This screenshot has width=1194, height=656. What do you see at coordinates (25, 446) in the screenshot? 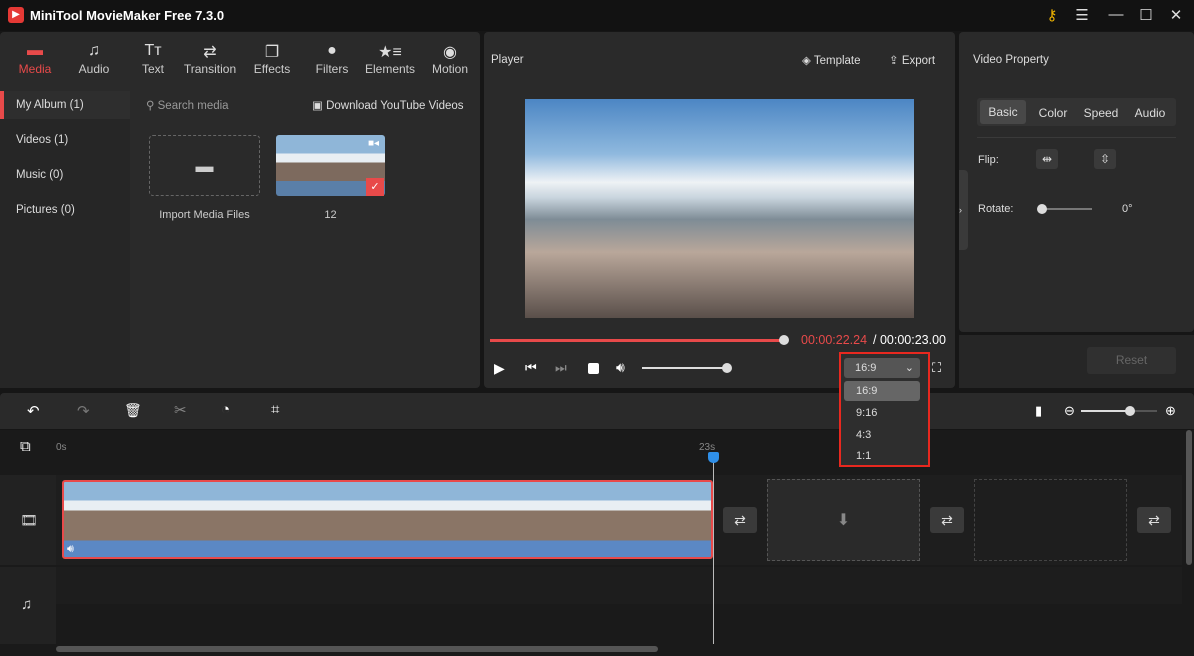
I see `add-track-icon: ⧉` at bounding box center [25, 446].